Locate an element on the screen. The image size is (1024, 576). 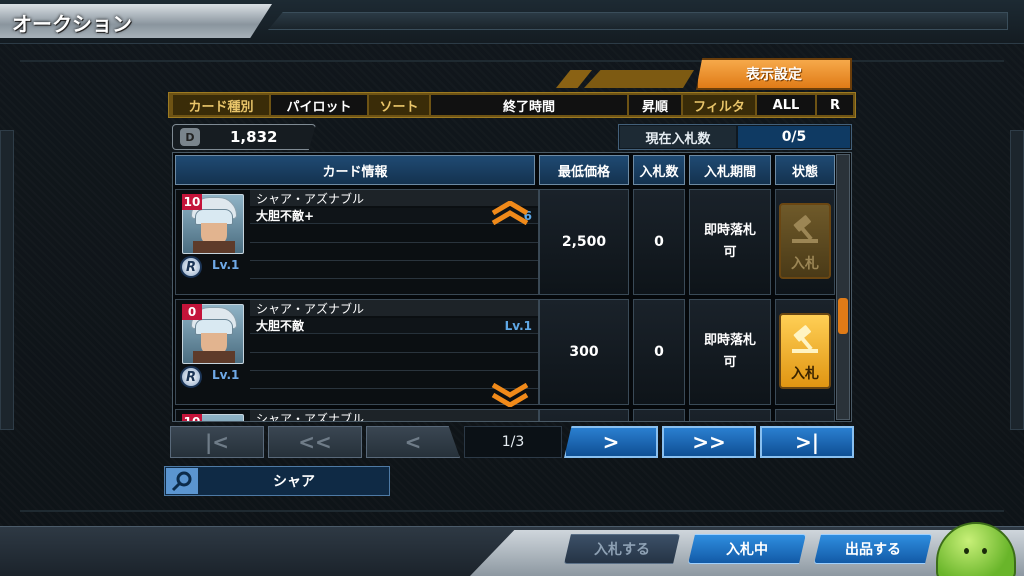
right-frame-edge is located at coordinates (1017, 280).